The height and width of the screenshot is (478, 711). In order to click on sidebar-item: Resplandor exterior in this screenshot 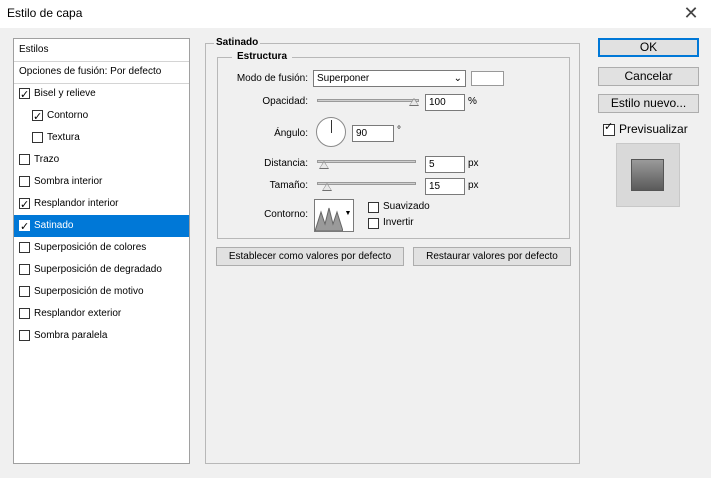, I will do `click(101, 314)`.